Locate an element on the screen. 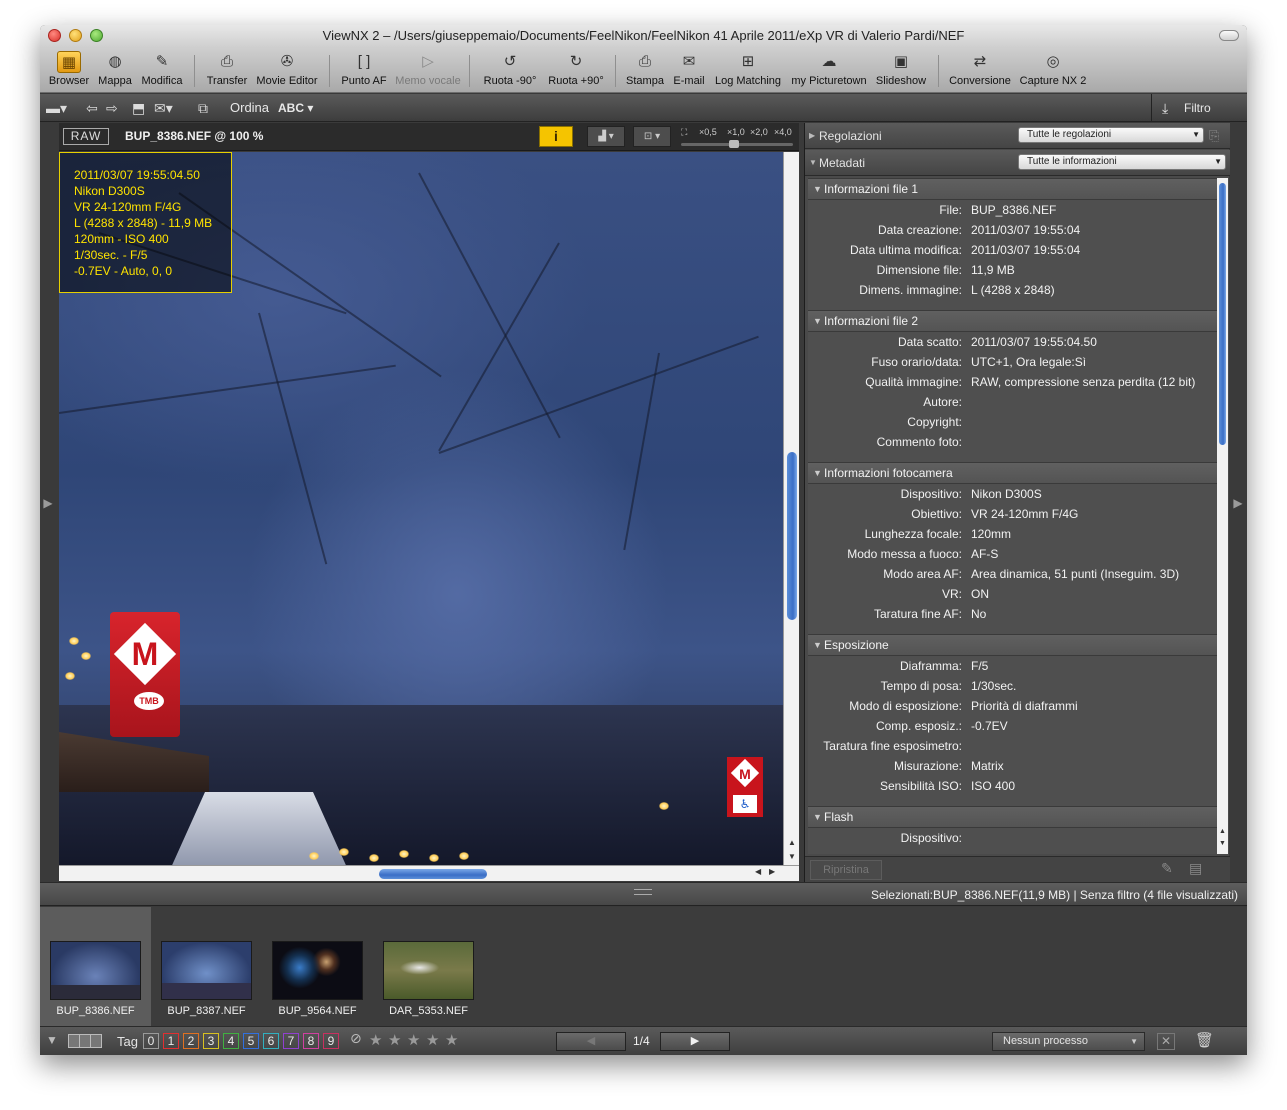  zoom-slider-knob is located at coordinates (734, 144).